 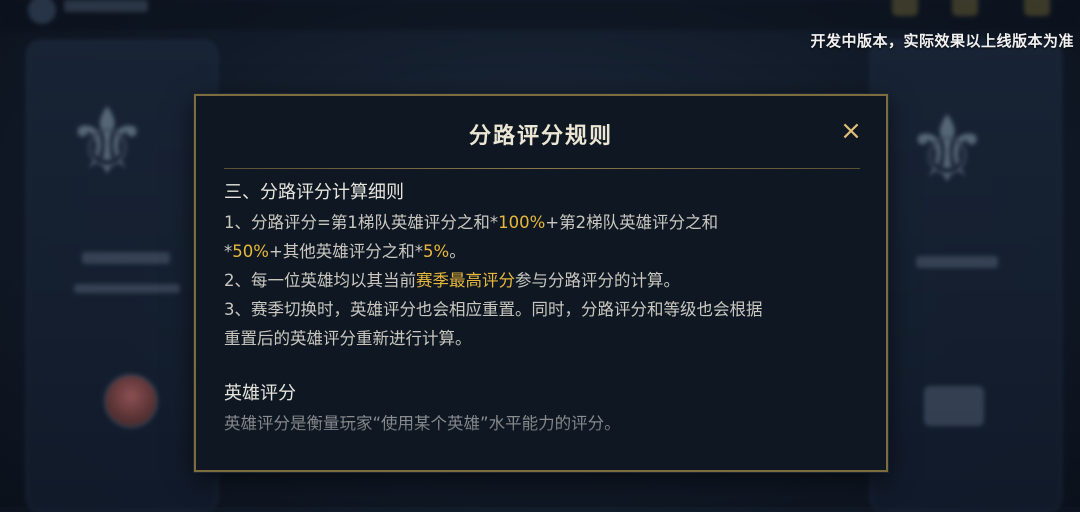 I want to click on section-heading: 三、分路评分计算细则, so click(x=314, y=192).